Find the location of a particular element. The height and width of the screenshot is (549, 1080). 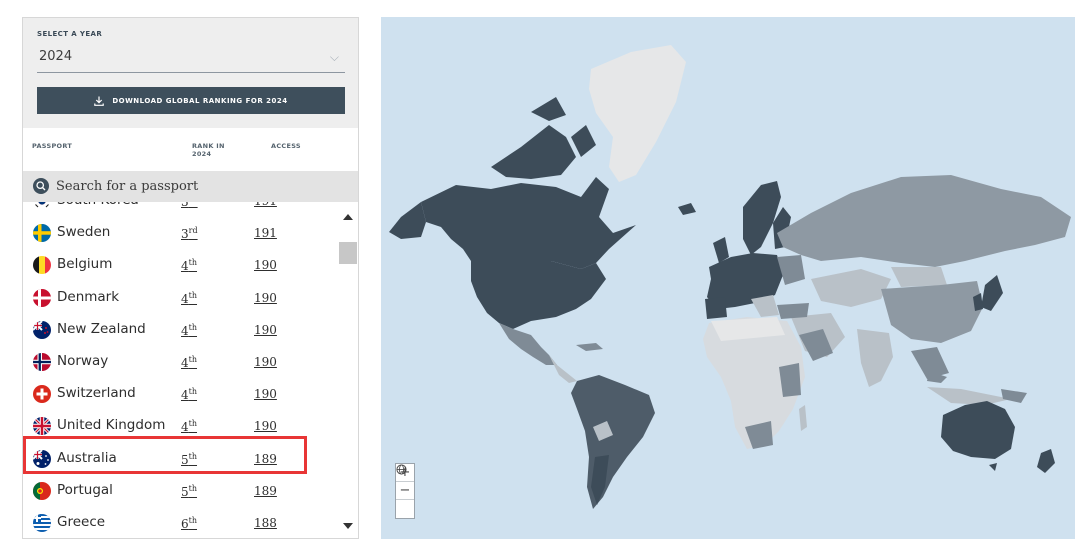

map-zoom-controls: + − is located at coordinates (405, 491).